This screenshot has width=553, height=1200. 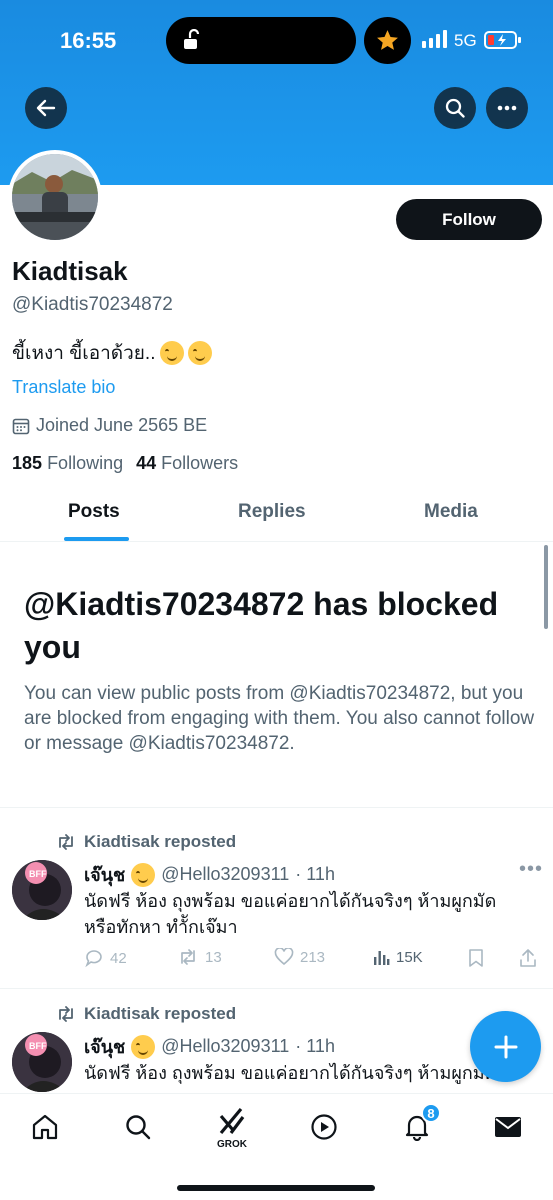 What do you see at coordinates (84, 353) in the screenshot?
I see `bio-text: ขี้เหงา ขี้เอาด้วย..` at bounding box center [84, 353].